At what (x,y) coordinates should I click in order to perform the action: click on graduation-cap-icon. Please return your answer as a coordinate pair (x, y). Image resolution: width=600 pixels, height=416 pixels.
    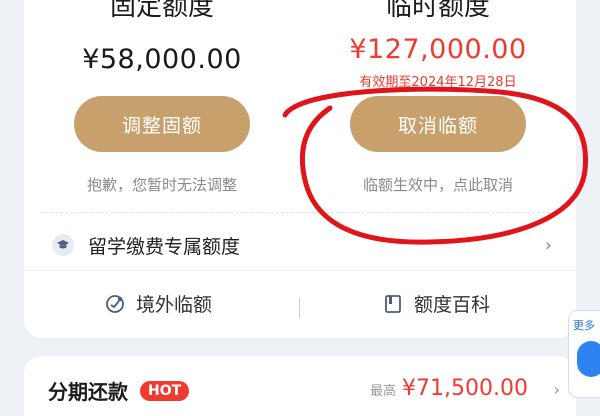
    Looking at the image, I should click on (63, 245).